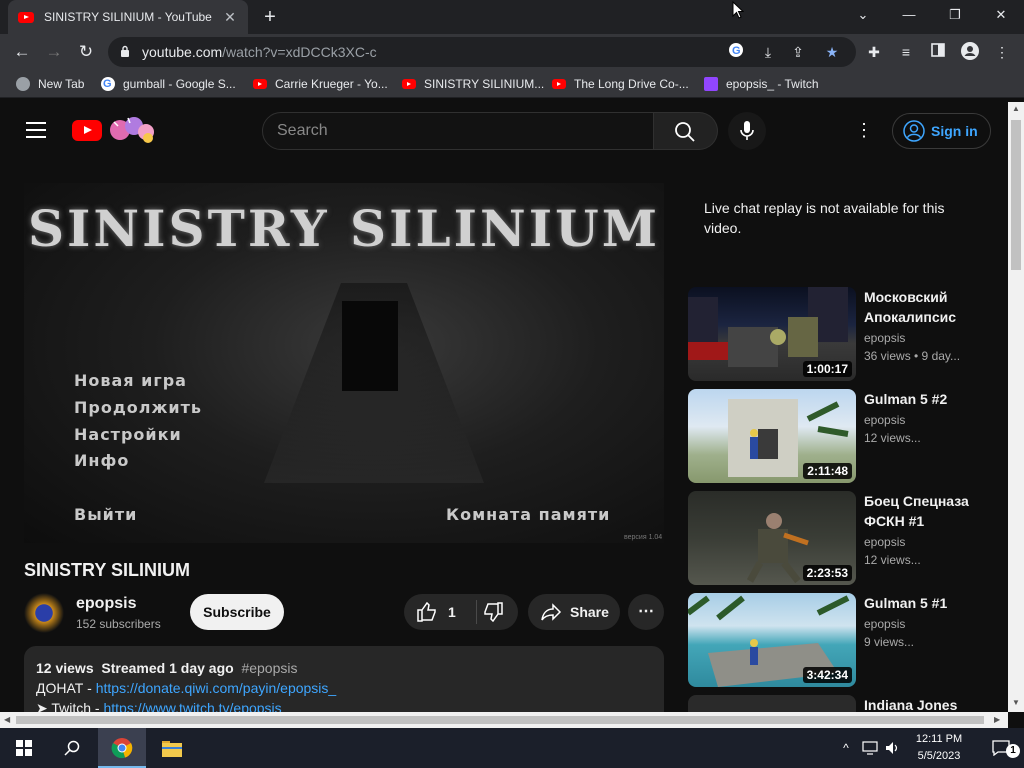  What do you see at coordinates (643, 537) in the screenshot?
I see `game-version: версия 1.04` at bounding box center [643, 537].